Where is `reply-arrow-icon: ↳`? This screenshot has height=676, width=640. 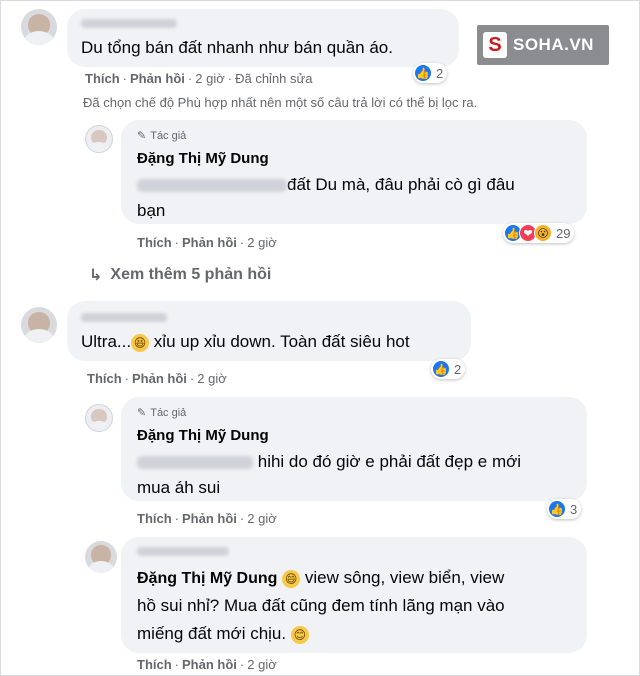
reply-arrow-icon: ↳ is located at coordinates (96, 275).